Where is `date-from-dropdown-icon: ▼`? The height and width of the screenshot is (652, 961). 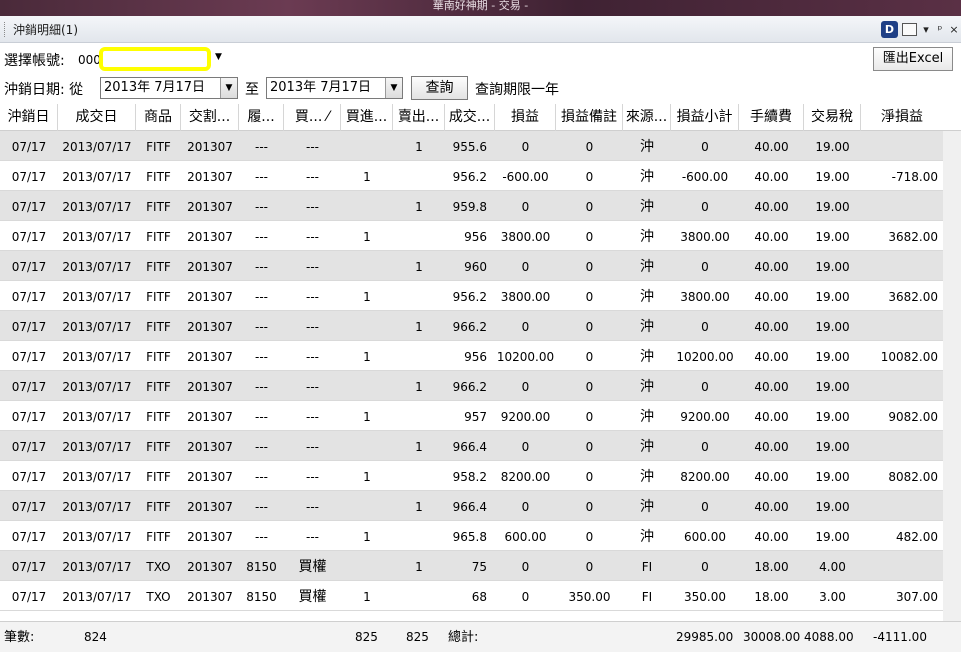
date-from-dropdown-icon: ▼ is located at coordinates (228, 88).